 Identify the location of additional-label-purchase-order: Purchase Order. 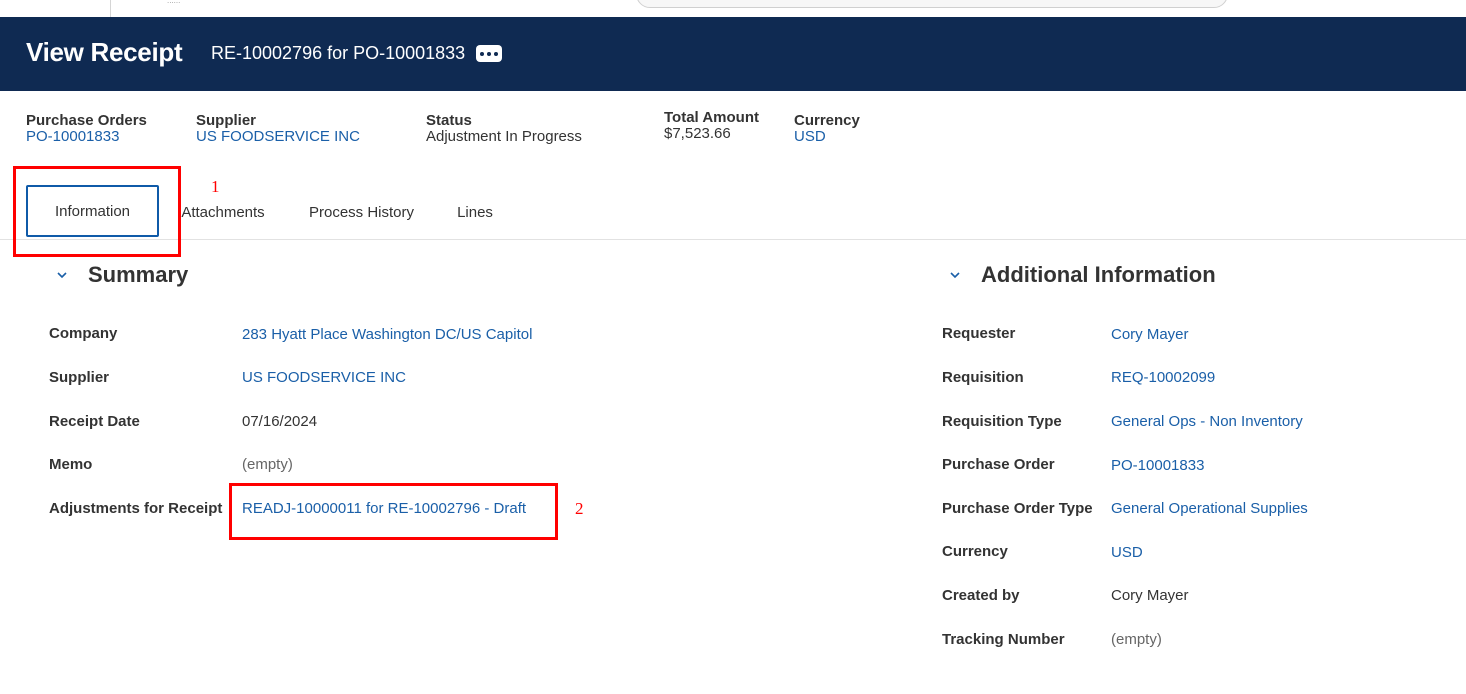
(998, 464).